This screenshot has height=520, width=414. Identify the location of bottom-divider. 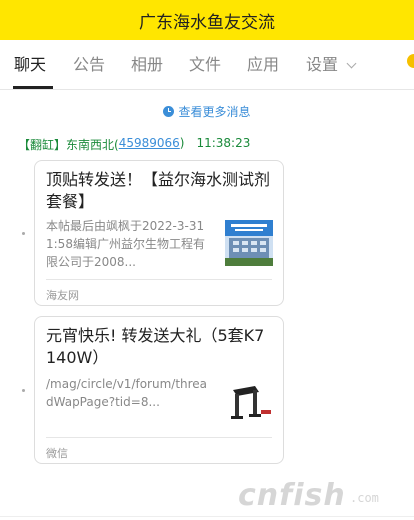
(207, 516).